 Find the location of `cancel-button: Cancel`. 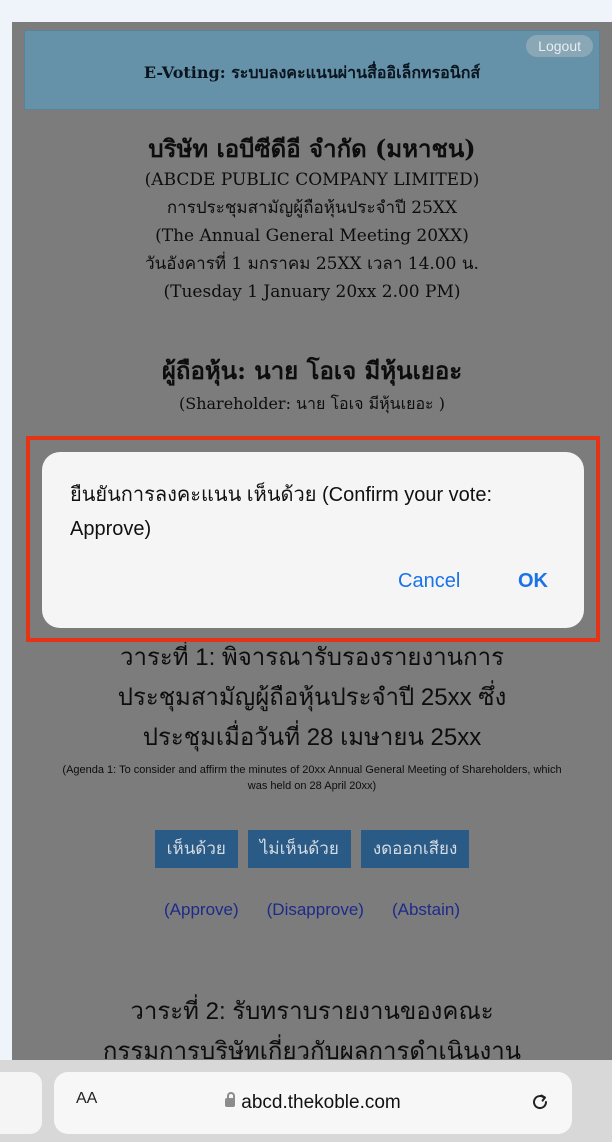

cancel-button: Cancel is located at coordinates (429, 581).